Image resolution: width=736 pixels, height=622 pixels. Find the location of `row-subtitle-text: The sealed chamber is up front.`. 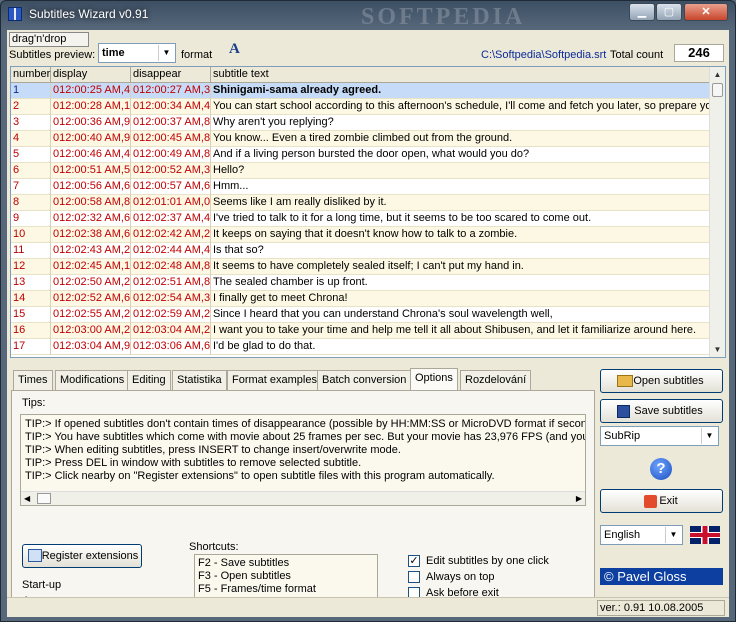

row-subtitle-text: The sealed chamber is up front. is located at coordinates (461, 283).